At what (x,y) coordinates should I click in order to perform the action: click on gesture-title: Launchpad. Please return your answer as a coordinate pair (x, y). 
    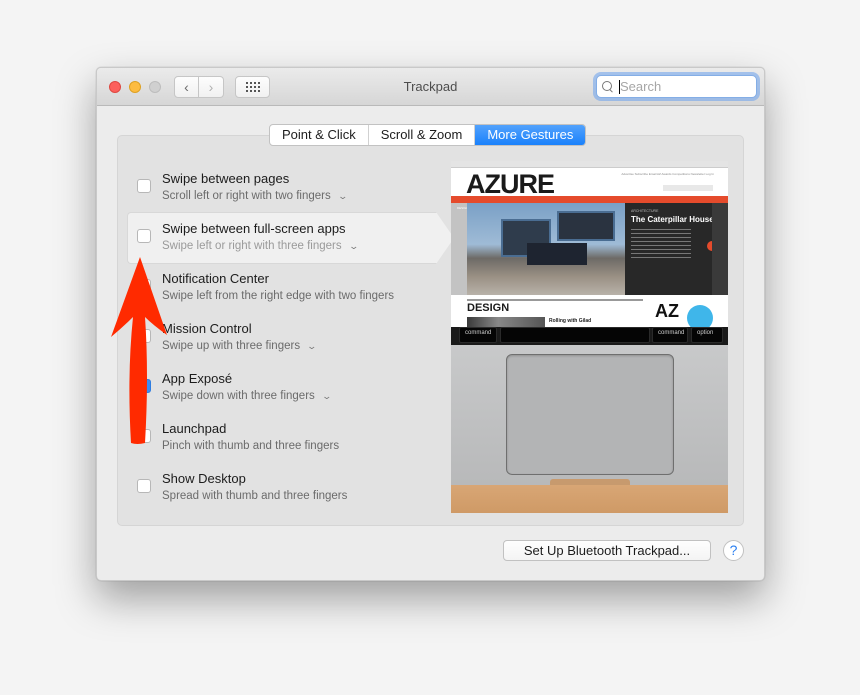
    Looking at the image, I should click on (194, 428).